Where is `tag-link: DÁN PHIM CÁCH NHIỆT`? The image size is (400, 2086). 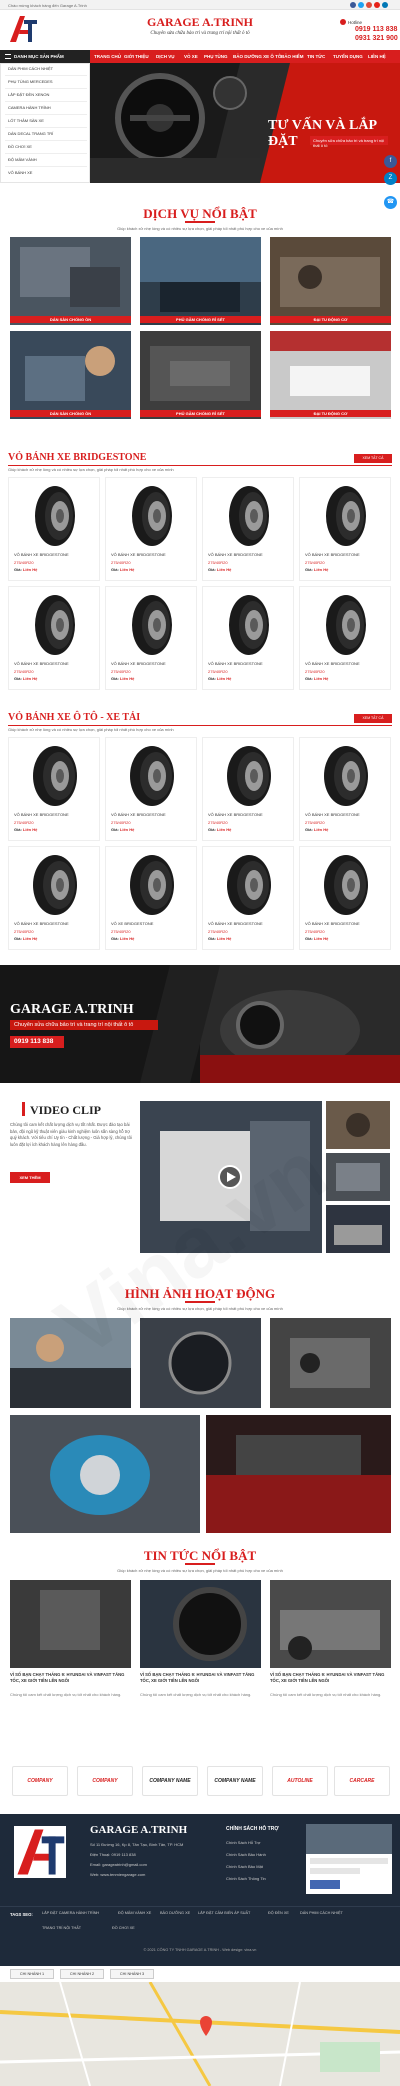
tag-link: DÁN PHIM CÁCH NHIỆT is located at coordinates (321, 1913).